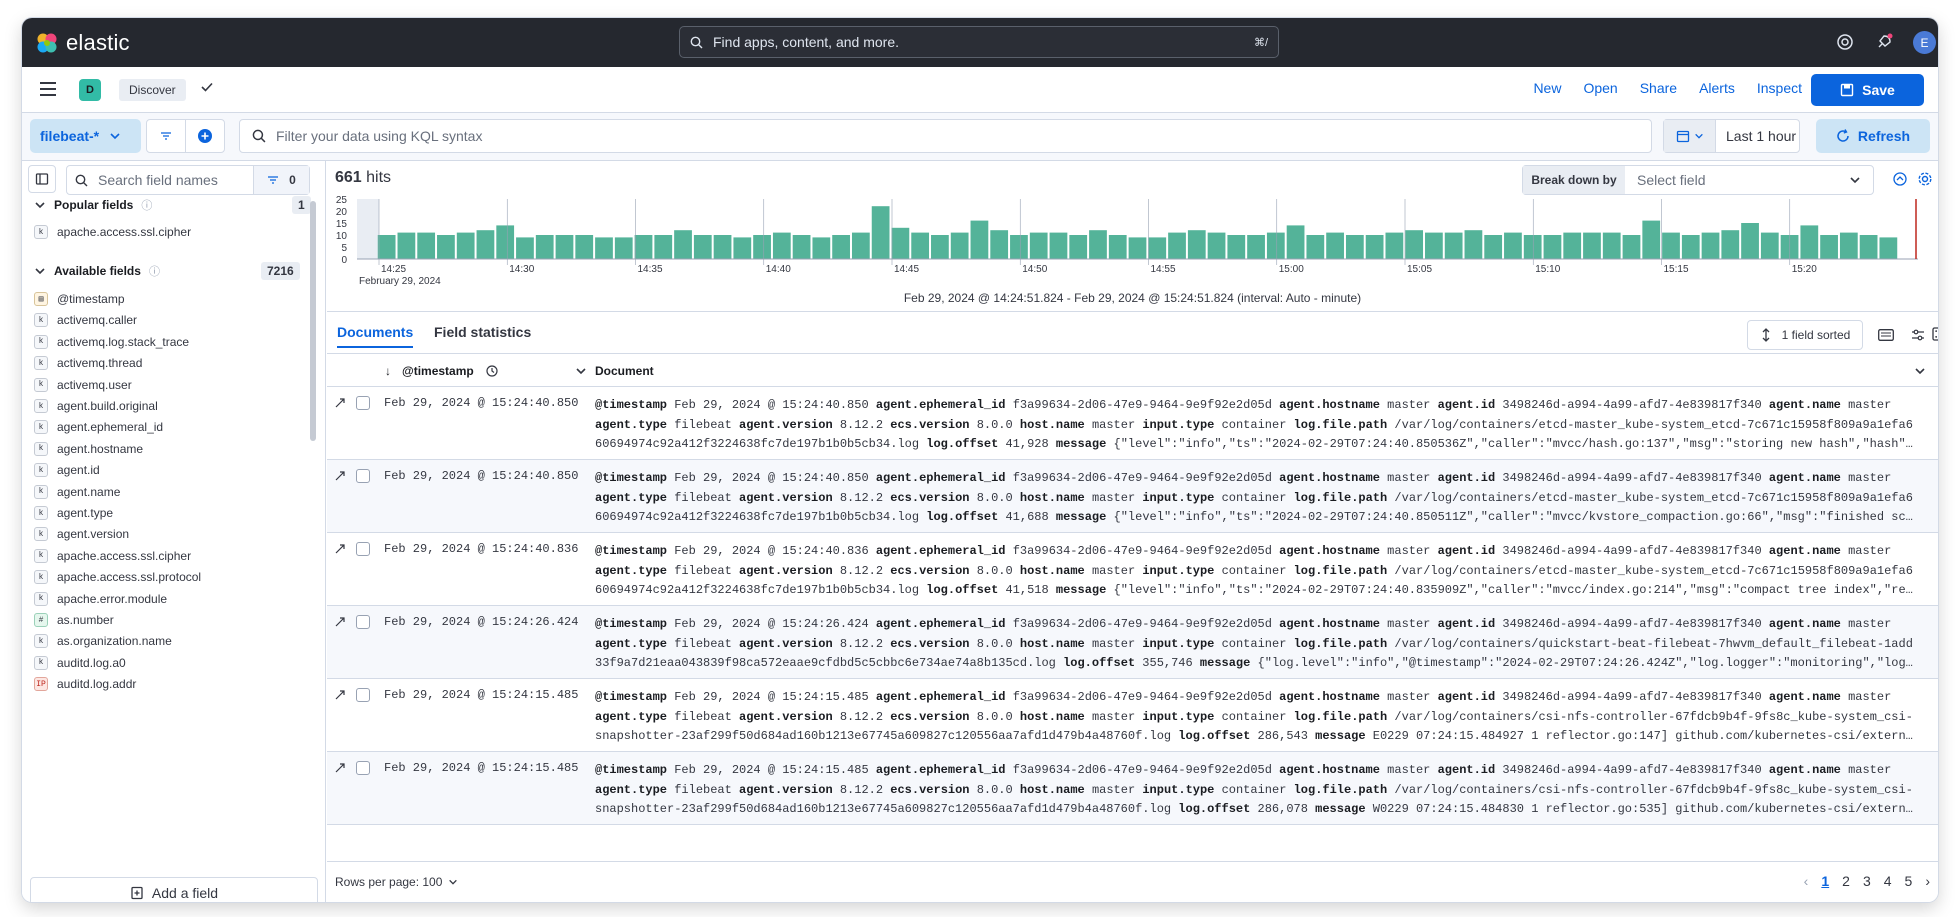  Describe the element at coordinates (88, 449) in the screenshot. I see `field-item: k agent.hostname` at that location.